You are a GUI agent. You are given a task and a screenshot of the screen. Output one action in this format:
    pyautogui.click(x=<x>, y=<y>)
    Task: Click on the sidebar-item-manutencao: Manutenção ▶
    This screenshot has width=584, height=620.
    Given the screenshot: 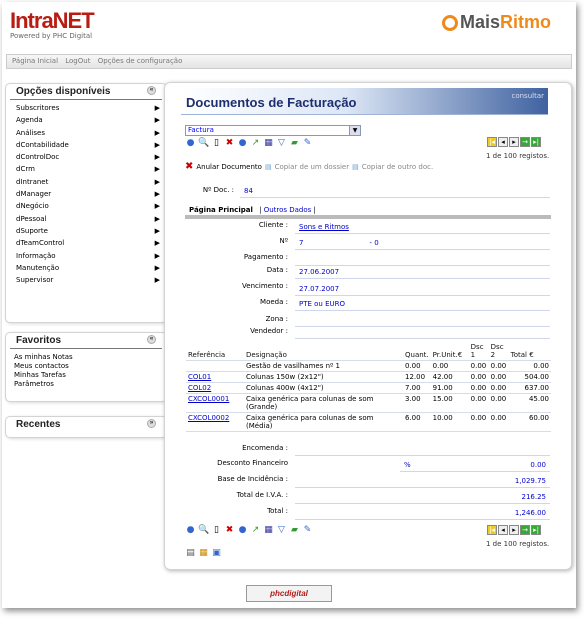 What is the action you would take?
    pyautogui.click(x=86, y=268)
    